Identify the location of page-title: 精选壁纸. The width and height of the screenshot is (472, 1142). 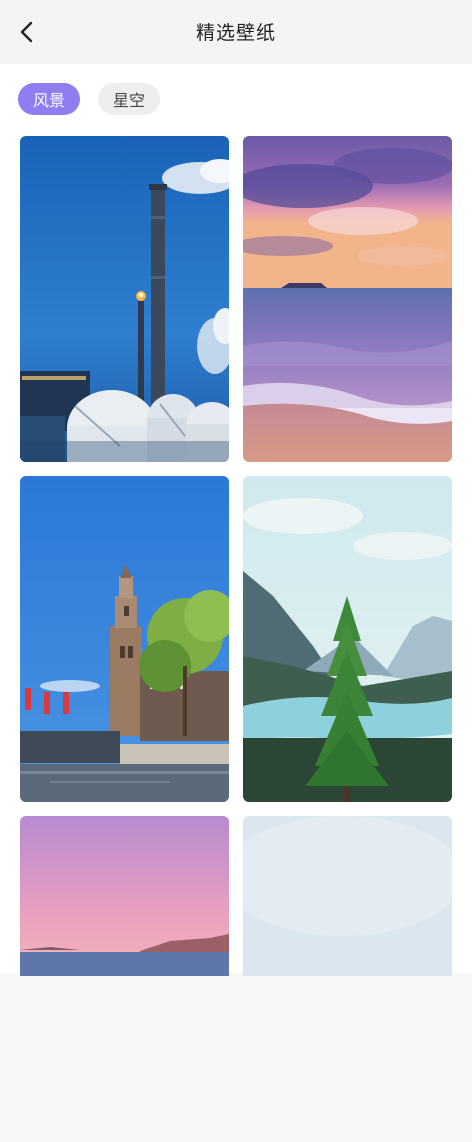
(235, 33).